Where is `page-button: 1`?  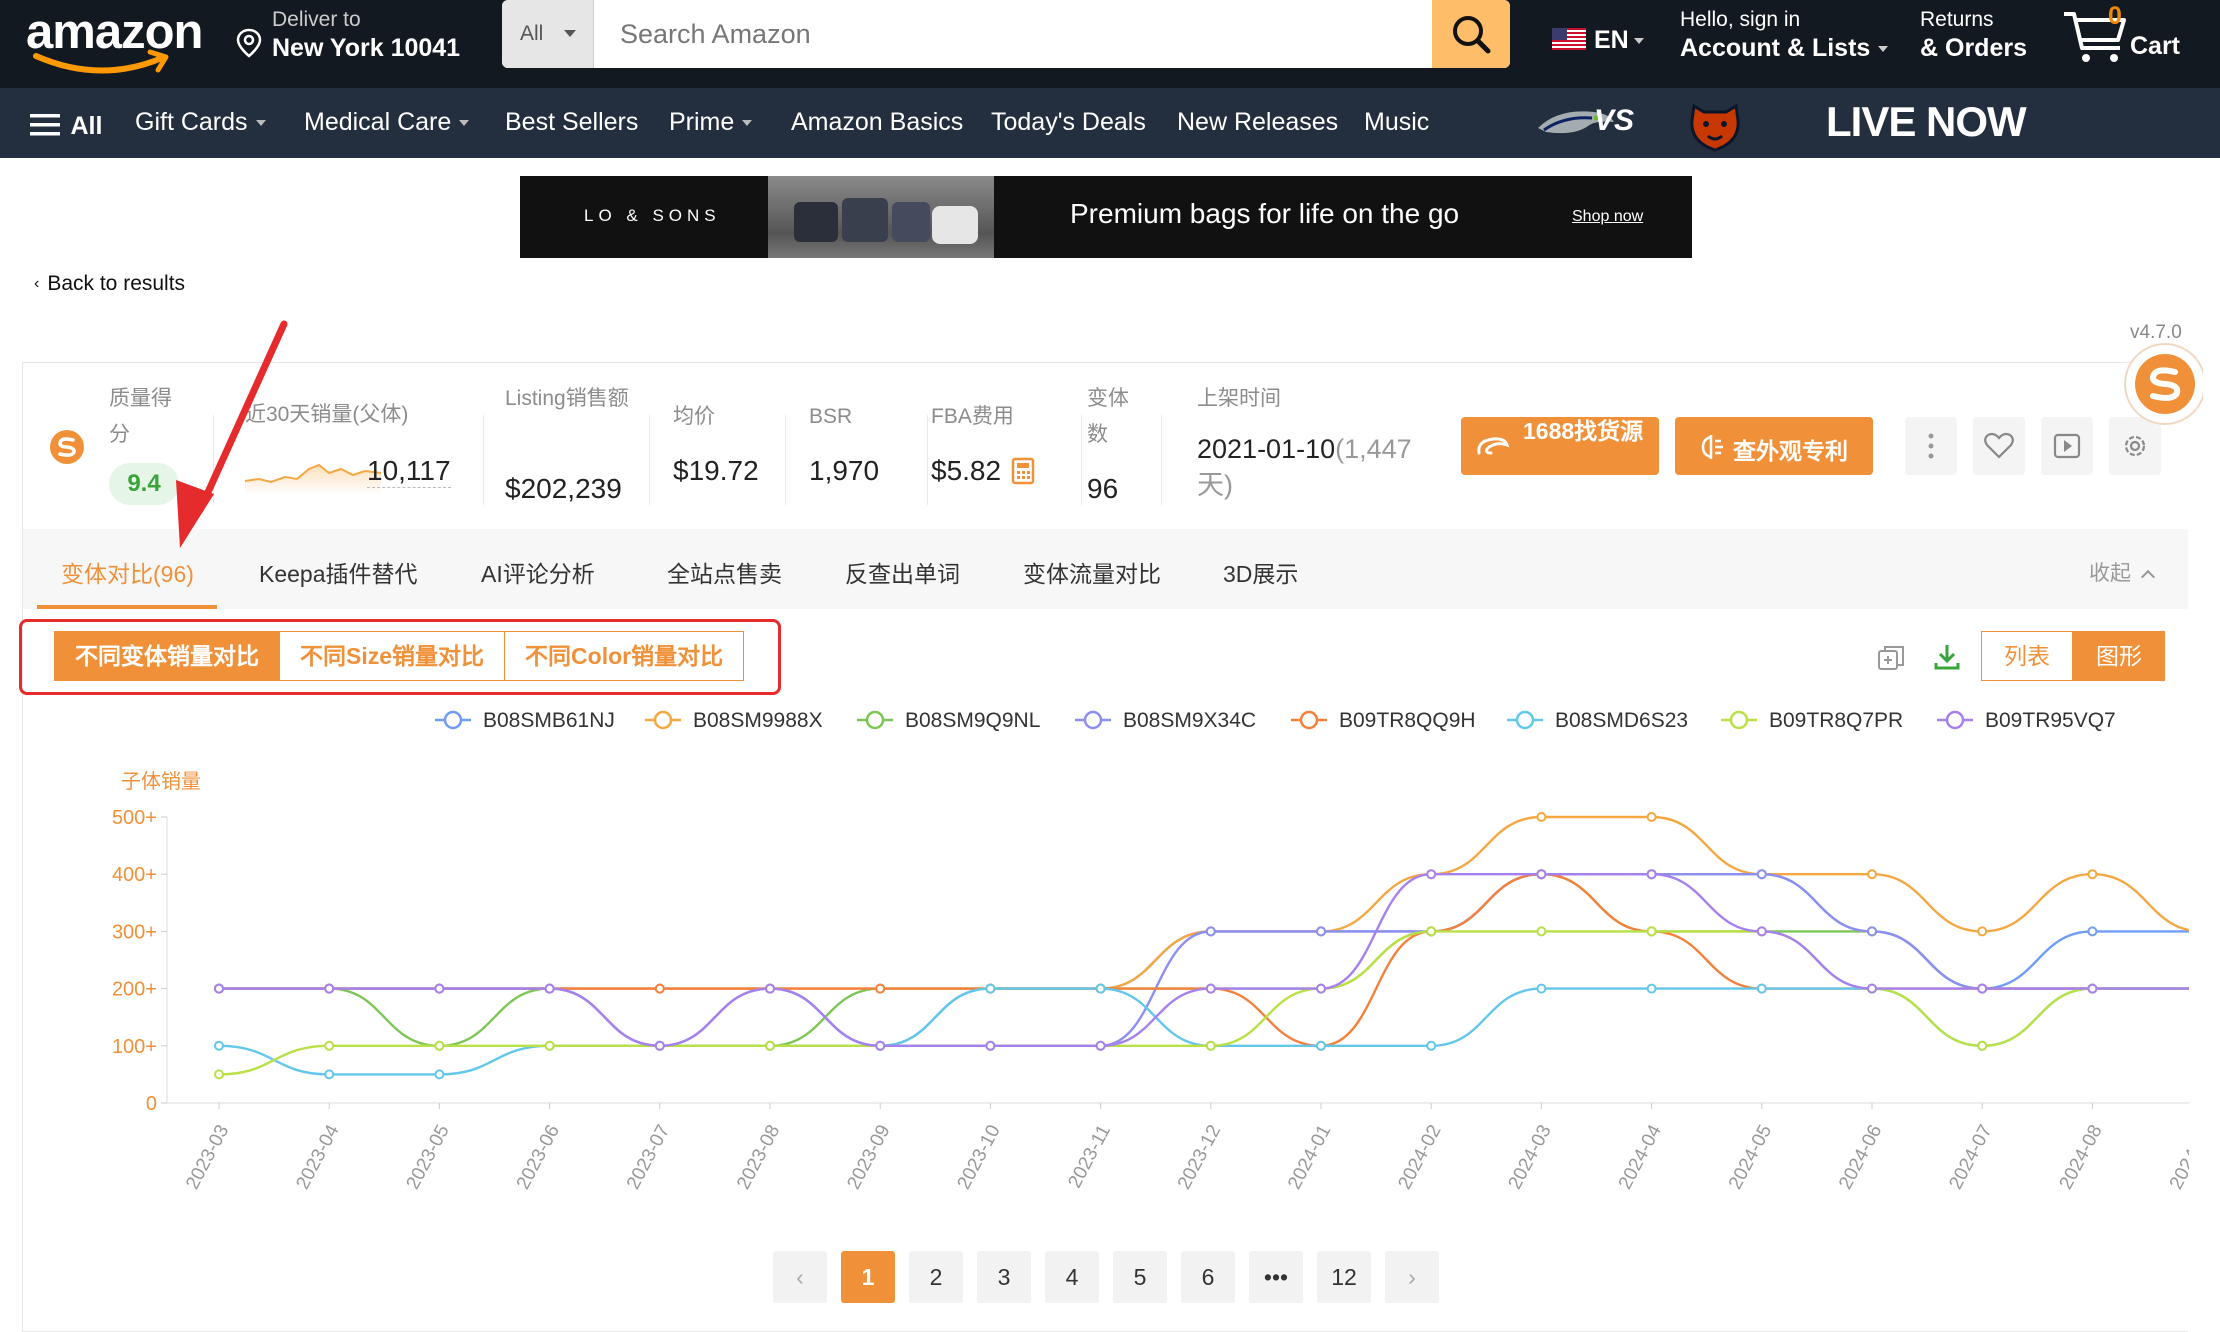
page-button: 1 is located at coordinates (868, 1277).